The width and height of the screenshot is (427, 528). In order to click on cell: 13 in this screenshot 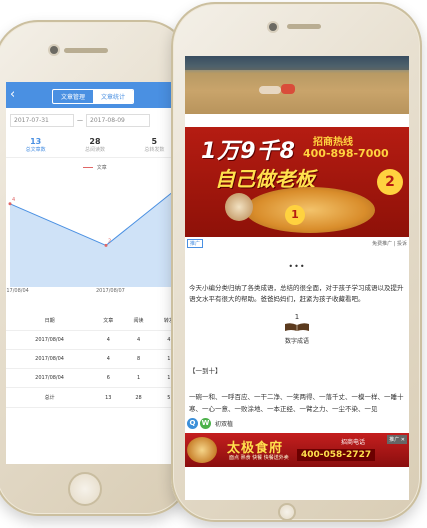, I will do `click(108, 397)`.